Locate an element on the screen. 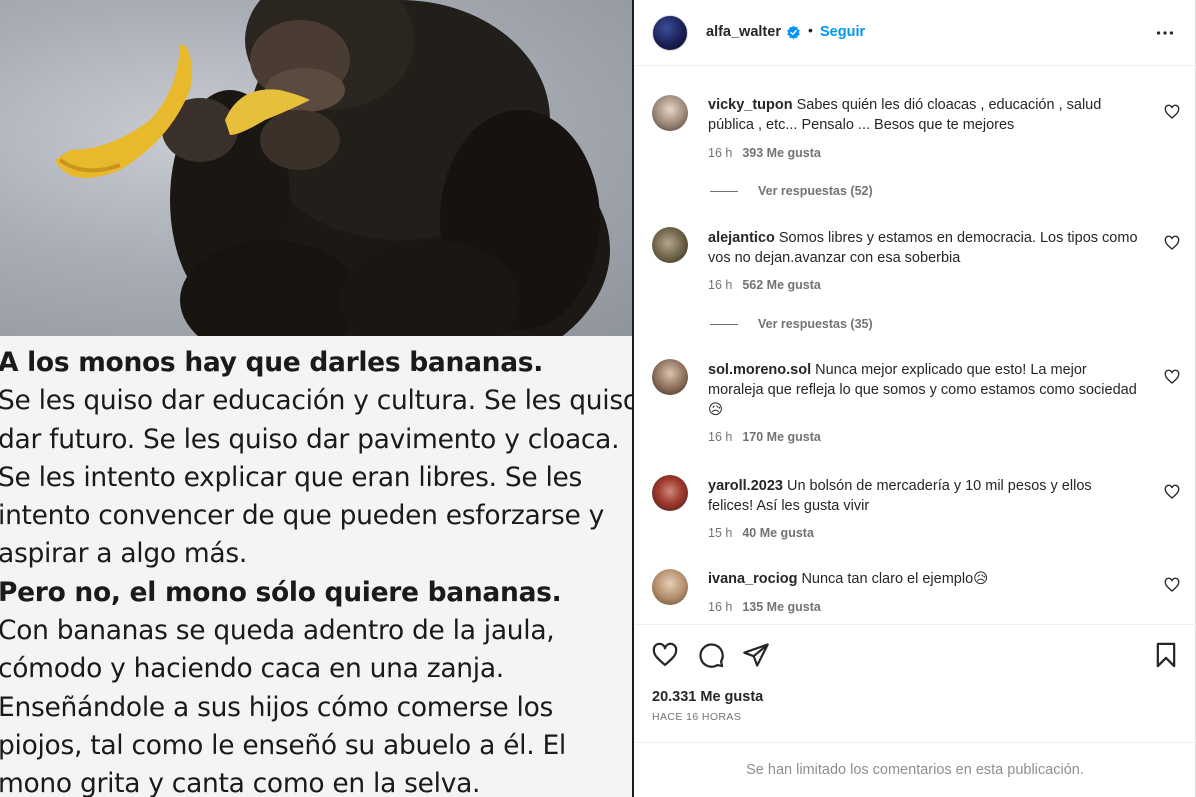 The height and width of the screenshot is (797, 1196). view-replies-button: Ver respuestas (52) is located at coordinates (791, 191).